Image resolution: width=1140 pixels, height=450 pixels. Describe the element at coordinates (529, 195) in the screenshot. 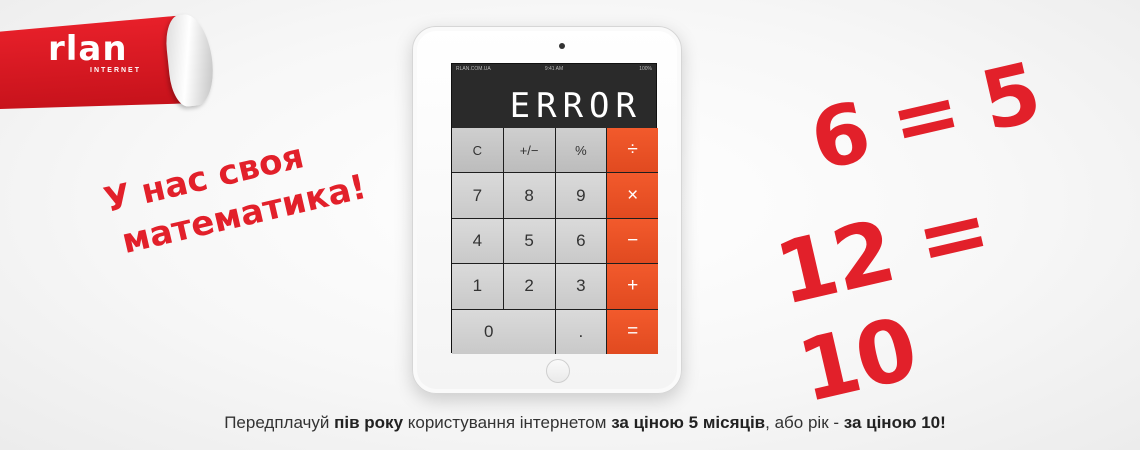

I see `calc-key: 8` at that location.